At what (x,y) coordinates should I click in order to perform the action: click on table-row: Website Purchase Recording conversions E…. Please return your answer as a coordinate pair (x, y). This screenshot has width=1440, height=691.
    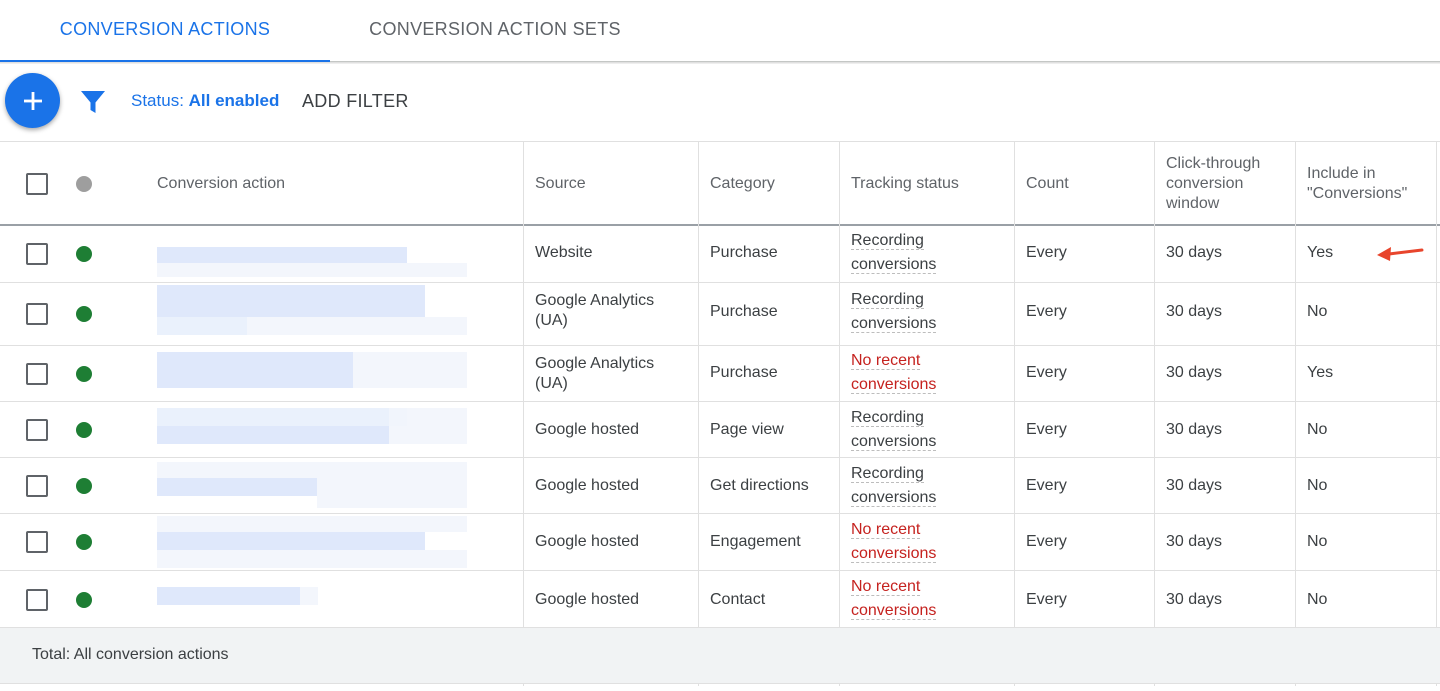
    Looking at the image, I should click on (720, 255).